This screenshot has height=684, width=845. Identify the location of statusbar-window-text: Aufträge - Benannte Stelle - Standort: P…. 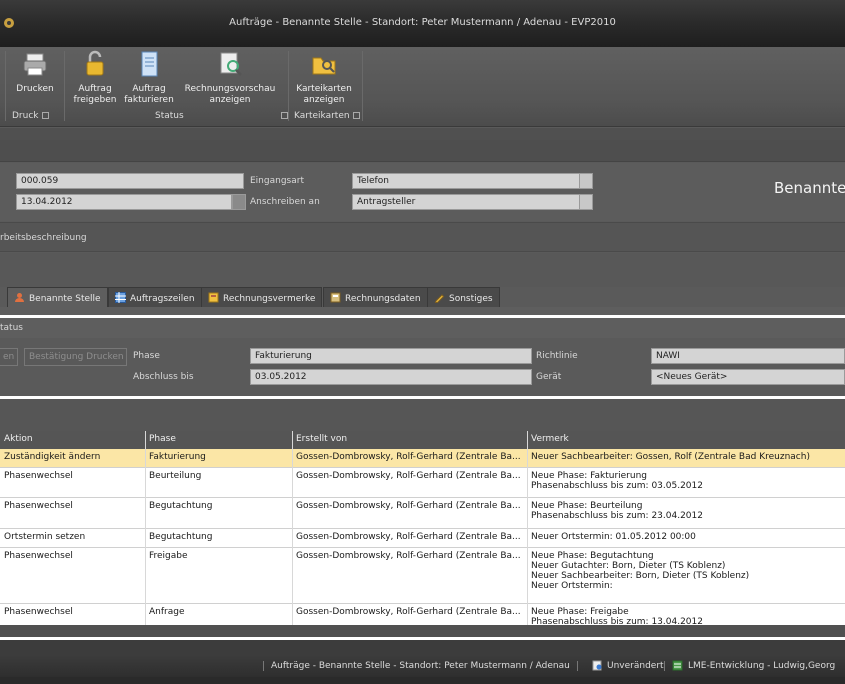
(420, 666).